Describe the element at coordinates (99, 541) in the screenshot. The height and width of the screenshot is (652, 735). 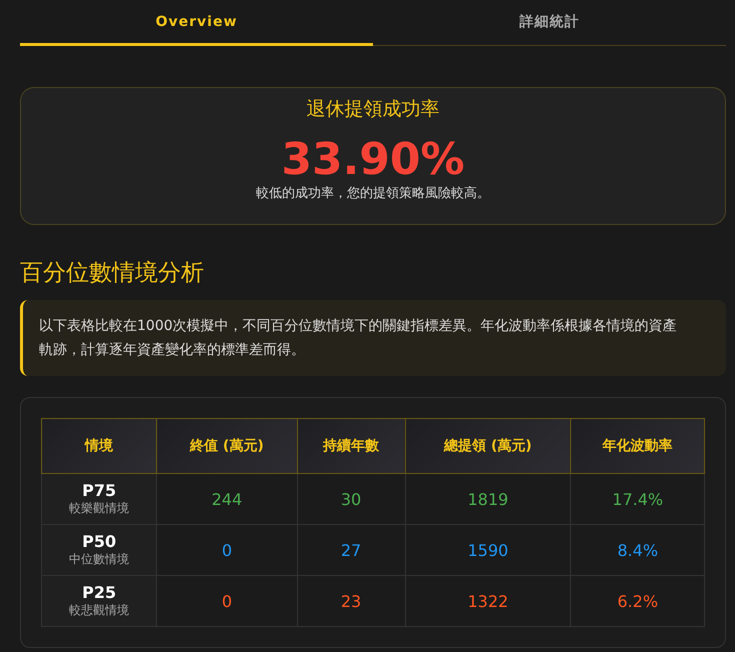
I see `scenario-label: P50` at that location.